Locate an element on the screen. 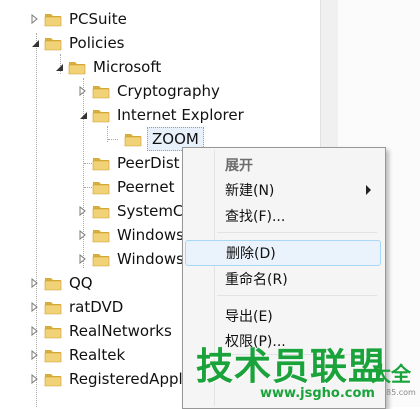  tree-item-label: RealNetworks is located at coordinates (120, 331).